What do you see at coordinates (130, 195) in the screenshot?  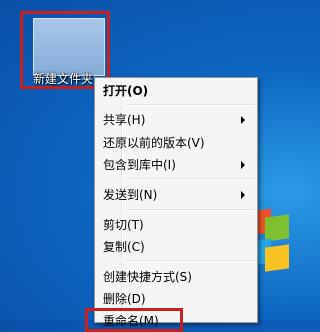 I see `menu-item-label: 发送到(N)` at bounding box center [130, 195].